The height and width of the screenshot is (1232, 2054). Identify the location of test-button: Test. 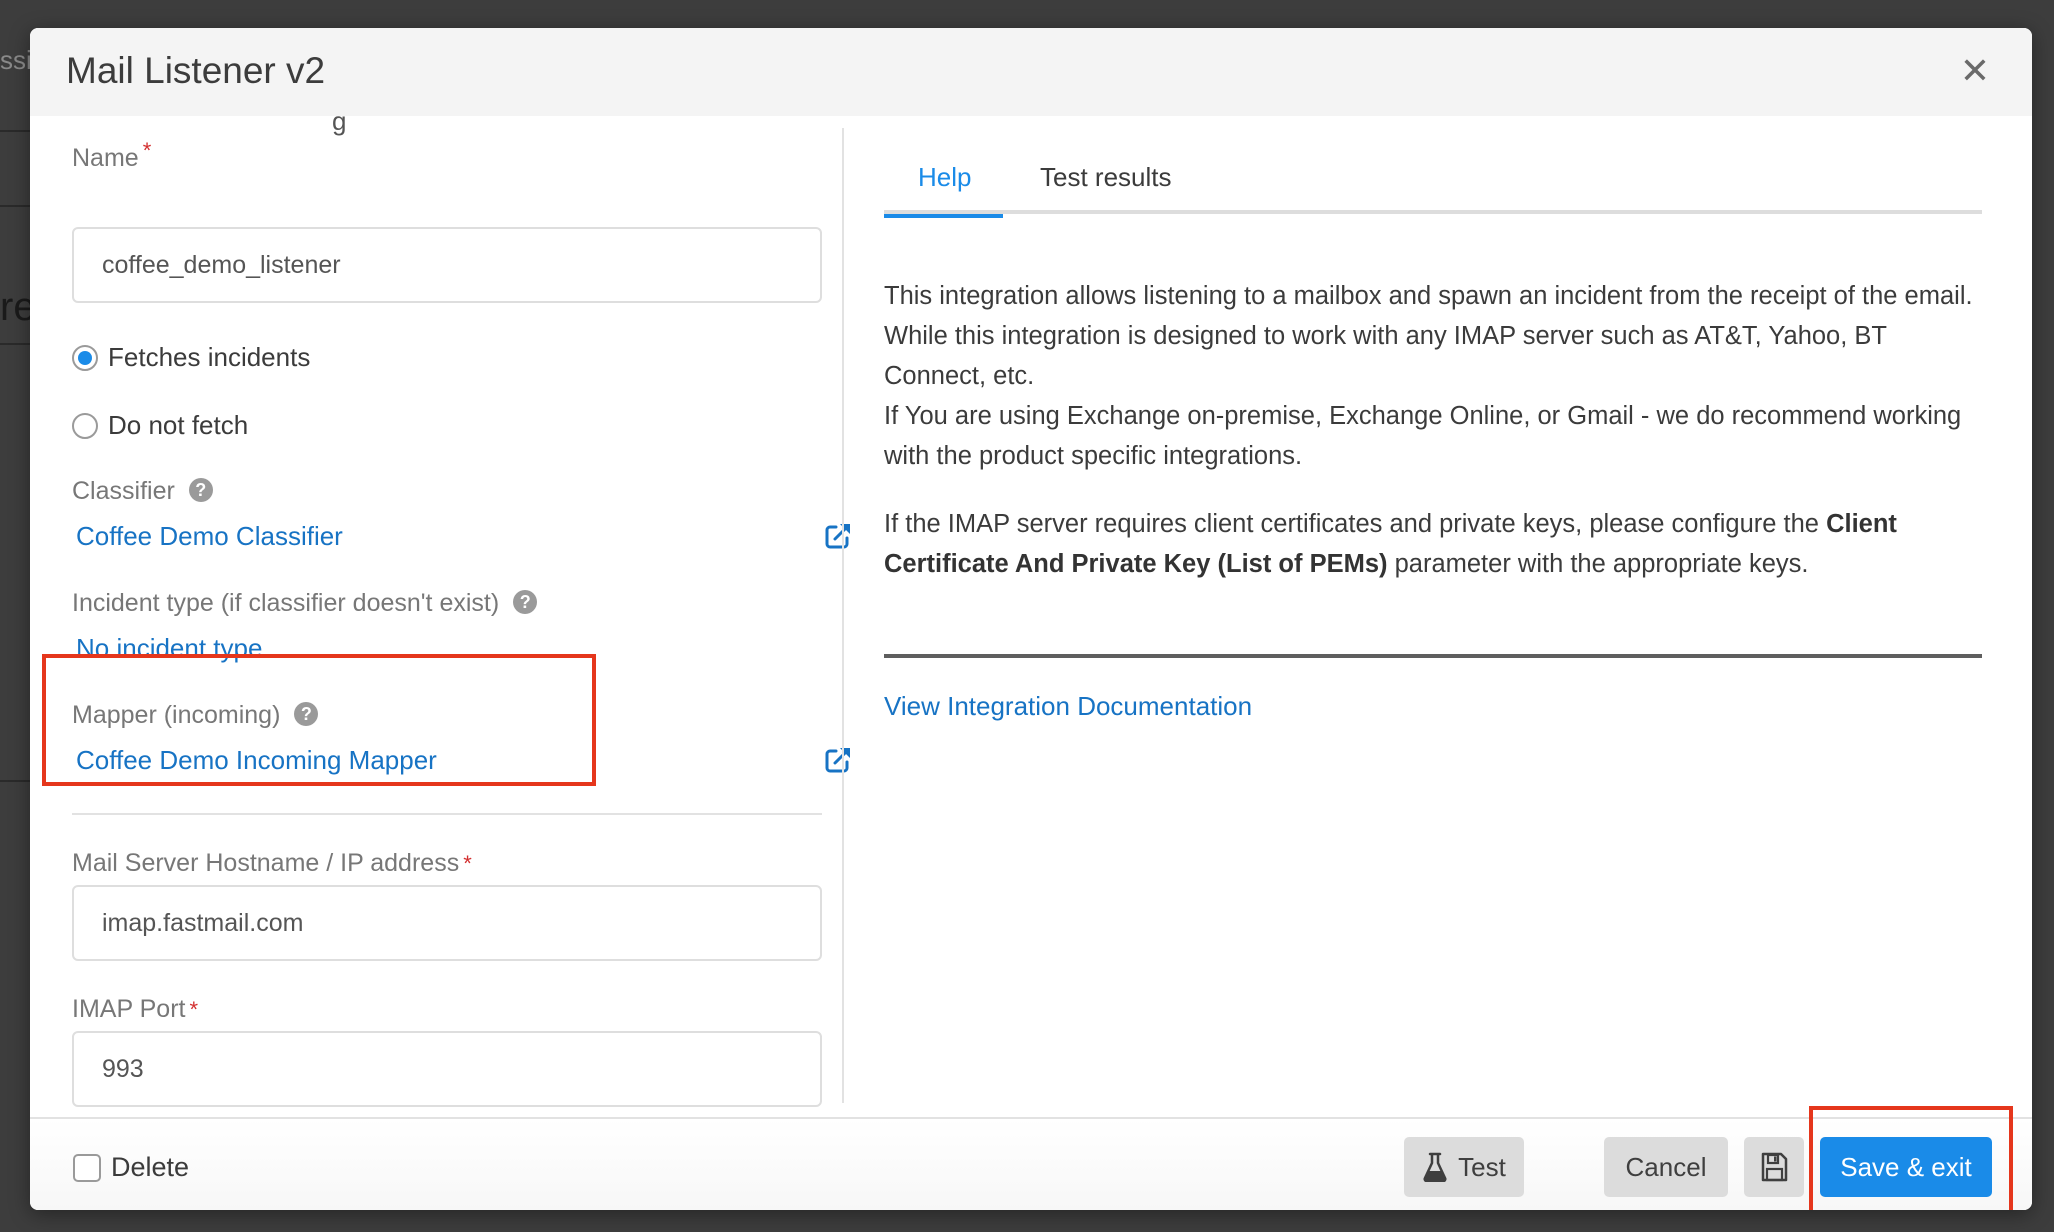
(1464, 1167).